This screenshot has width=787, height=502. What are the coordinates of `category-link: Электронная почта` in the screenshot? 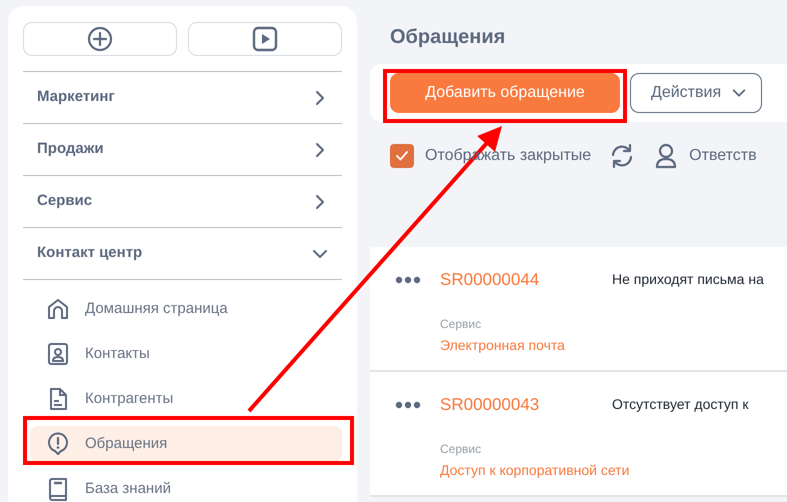 It's located at (613, 345).